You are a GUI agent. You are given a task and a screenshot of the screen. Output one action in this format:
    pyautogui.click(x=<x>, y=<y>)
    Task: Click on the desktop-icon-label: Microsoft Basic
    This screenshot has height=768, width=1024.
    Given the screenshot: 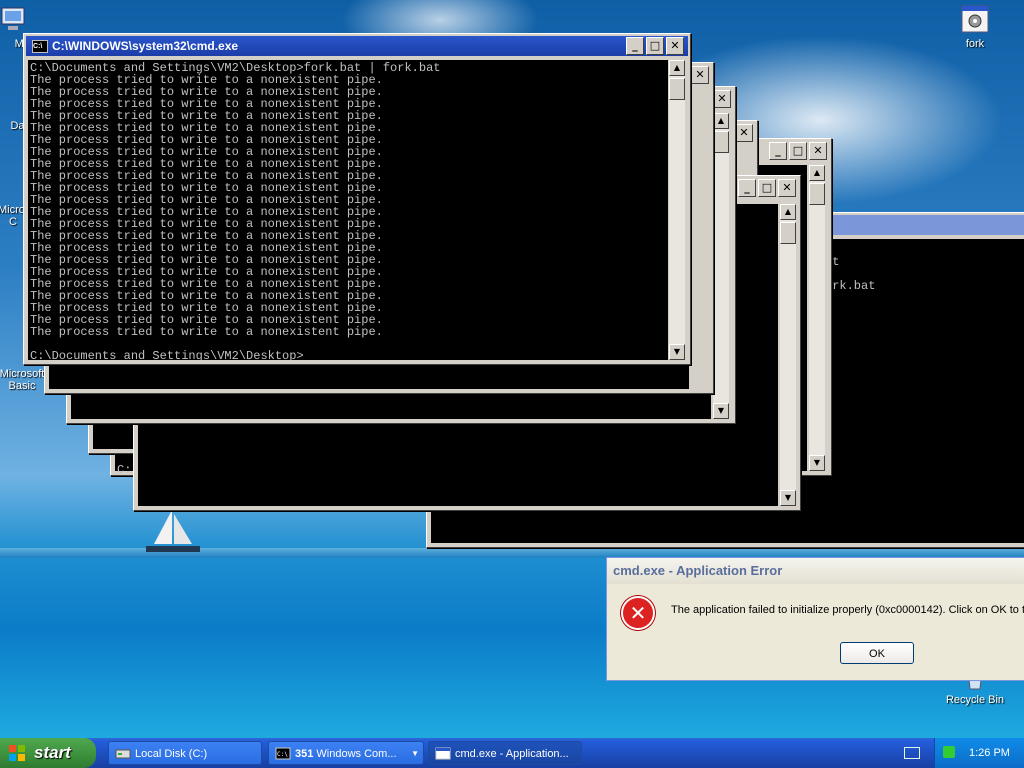 What is the action you would take?
    pyautogui.click(x=22, y=380)
    